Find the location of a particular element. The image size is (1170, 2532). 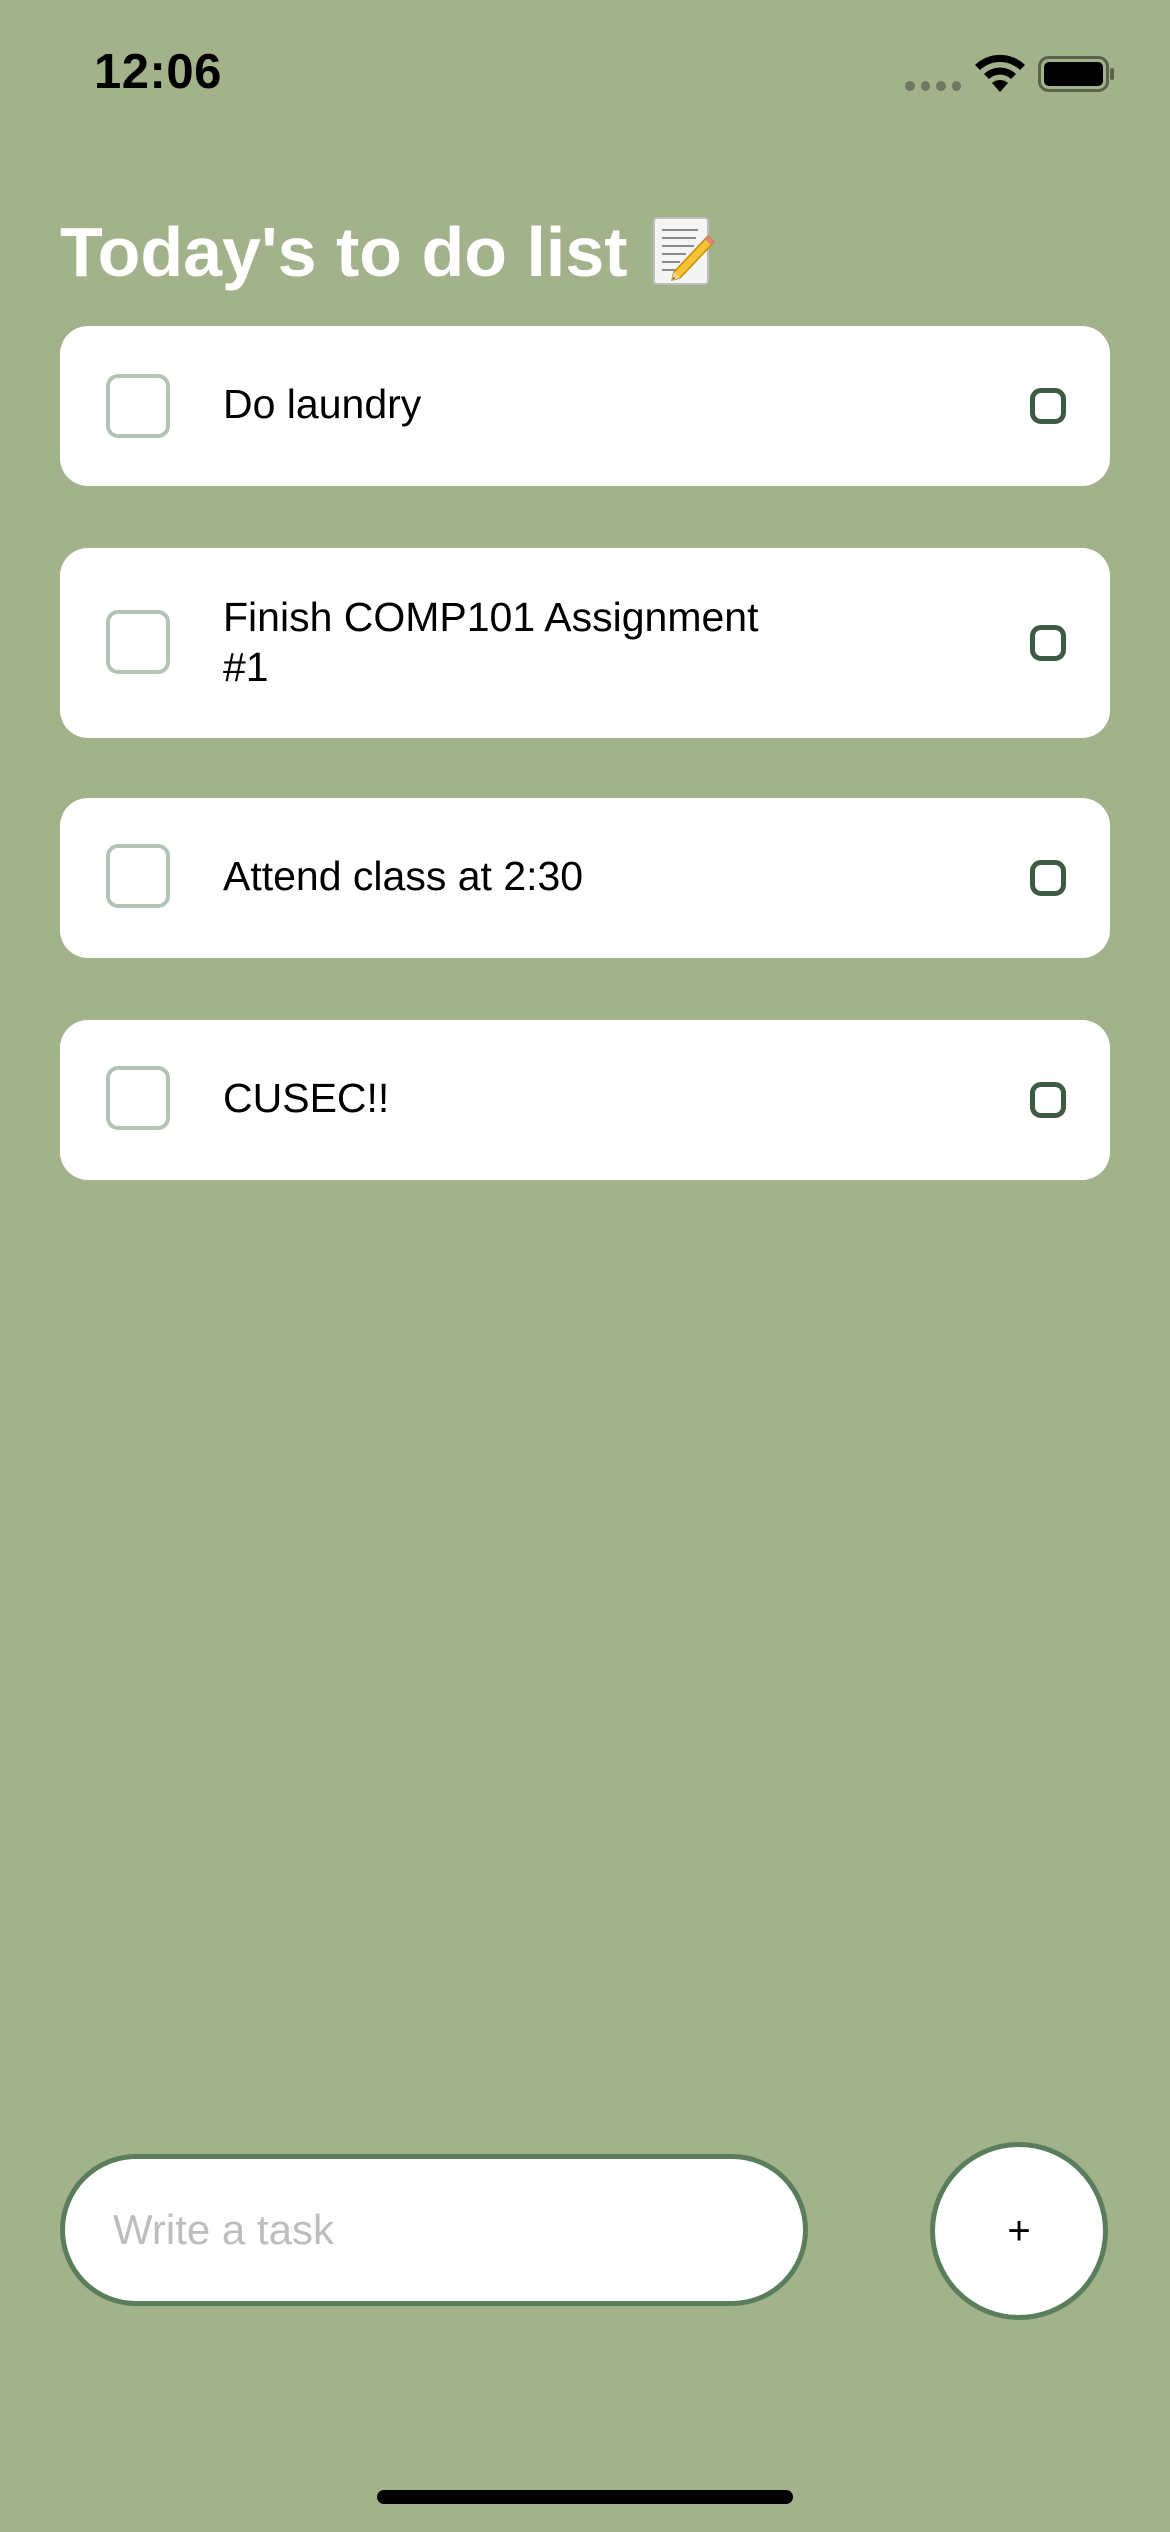

task-text: Finish COMP101 Assignment #1 is located at coordinates (491, 642).